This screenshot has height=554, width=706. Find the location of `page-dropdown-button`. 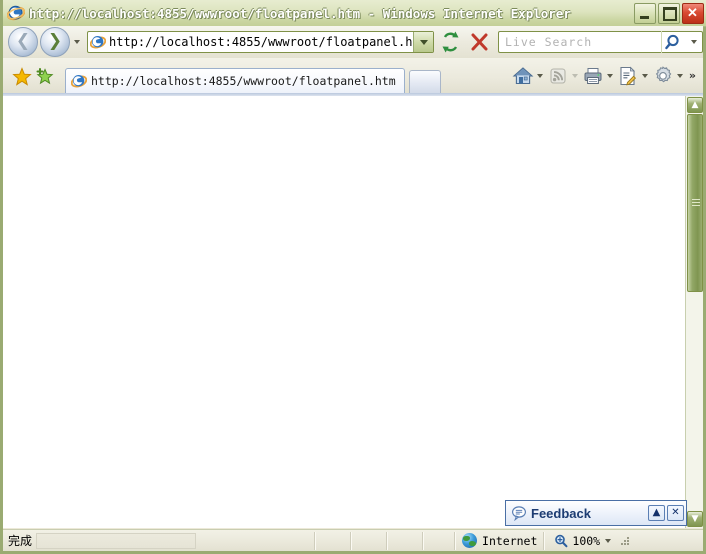

page-dropdown-button is located at coordinates (645, 76).